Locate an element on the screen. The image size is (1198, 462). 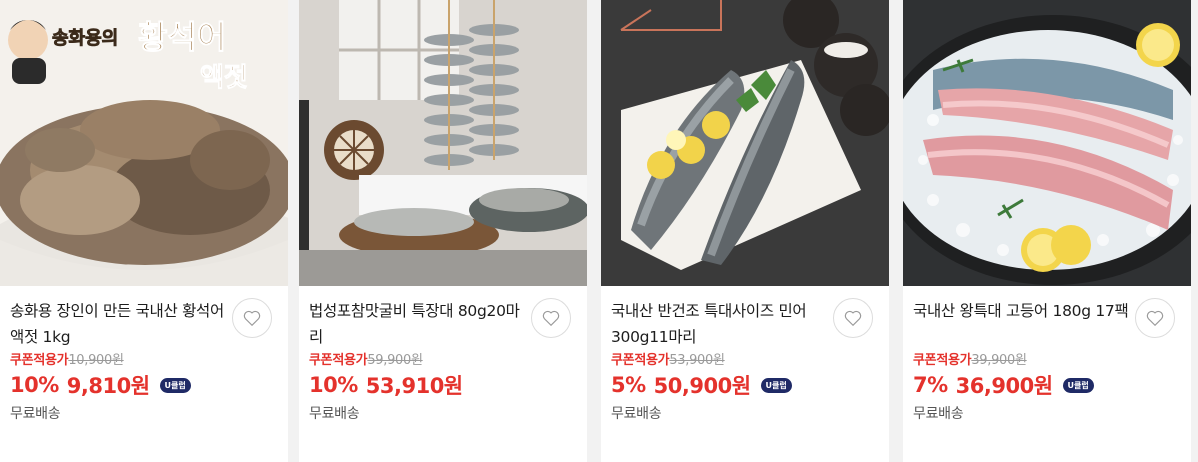
image-name-text: 황석어 is located at coordinates (182, 37).